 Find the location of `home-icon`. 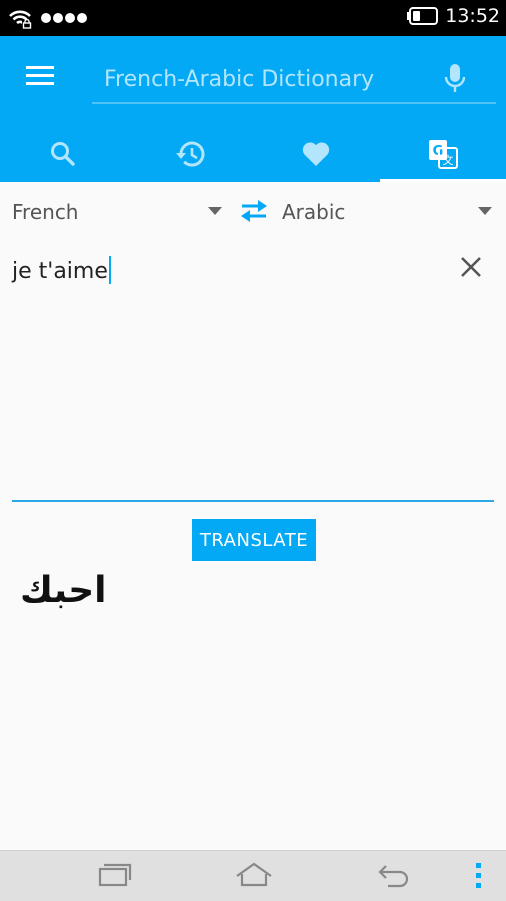

home-icon is located at coordinates (254, 875).